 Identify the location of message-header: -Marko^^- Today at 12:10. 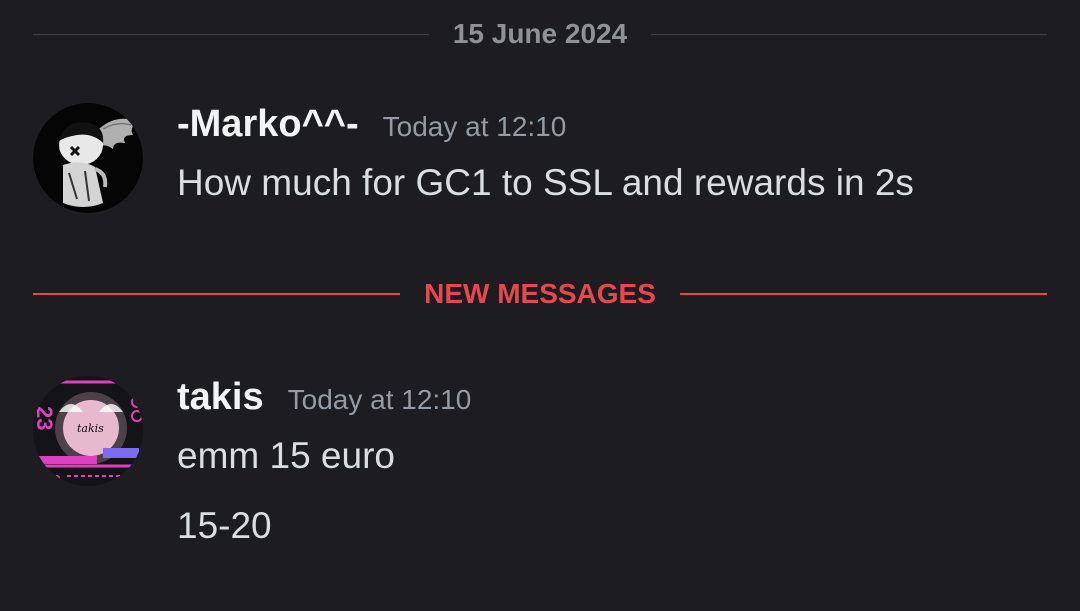
(618, 130).